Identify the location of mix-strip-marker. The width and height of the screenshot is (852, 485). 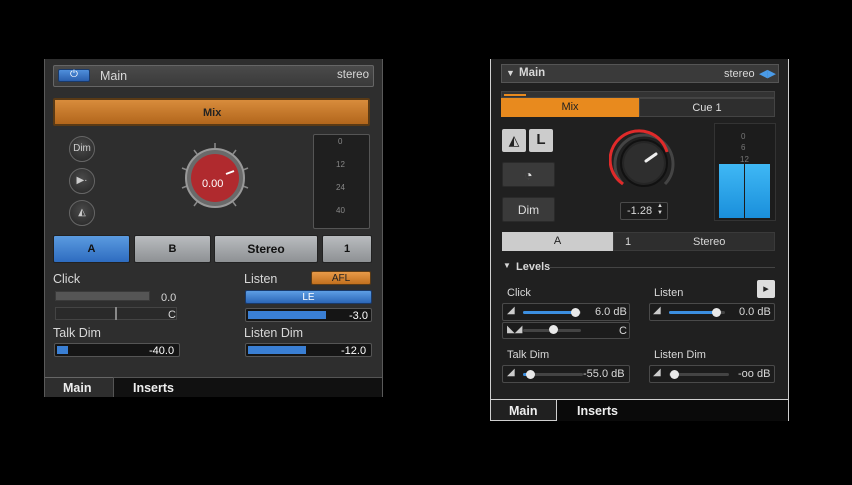
(515, 95).